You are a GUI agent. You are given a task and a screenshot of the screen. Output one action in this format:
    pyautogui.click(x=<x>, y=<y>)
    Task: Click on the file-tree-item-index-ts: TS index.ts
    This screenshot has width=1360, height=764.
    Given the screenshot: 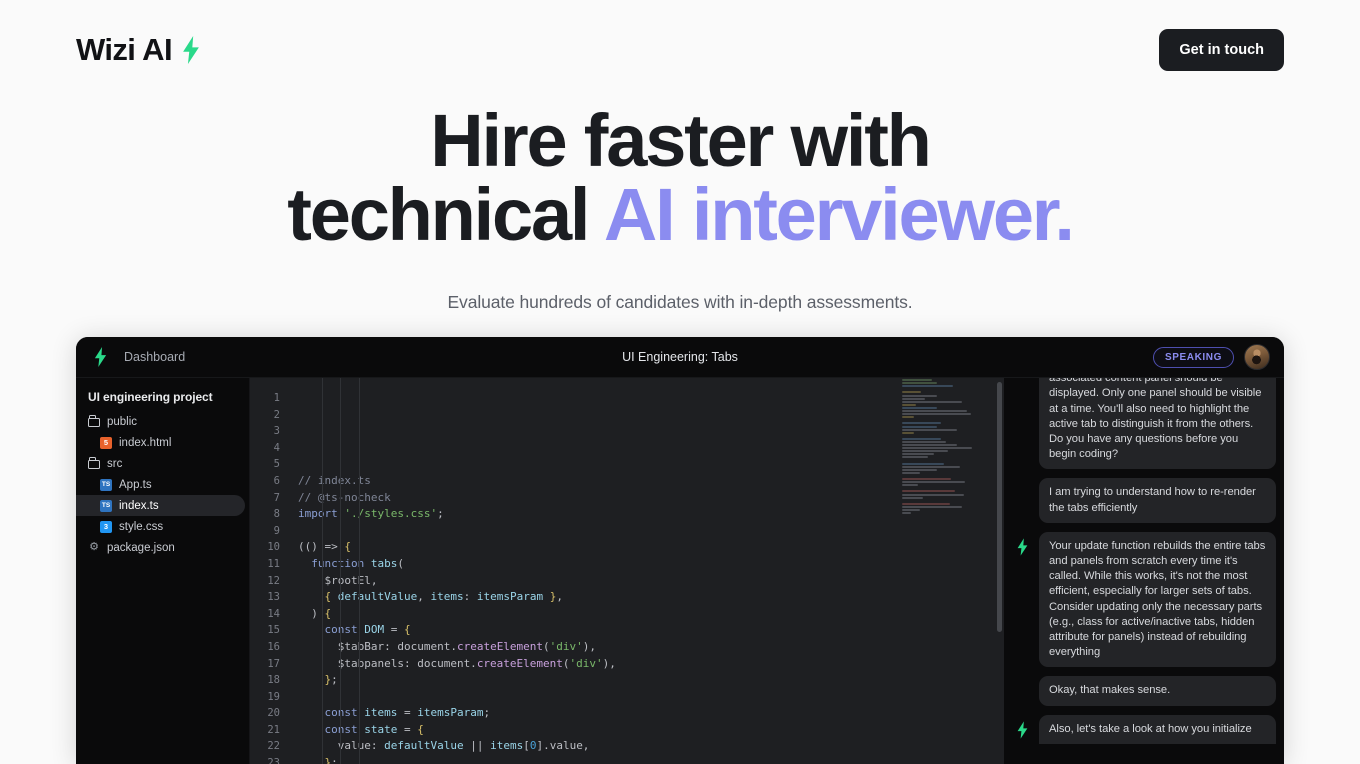 What is the action you would take?
    pyautogui.click(x=160, y=505)
    